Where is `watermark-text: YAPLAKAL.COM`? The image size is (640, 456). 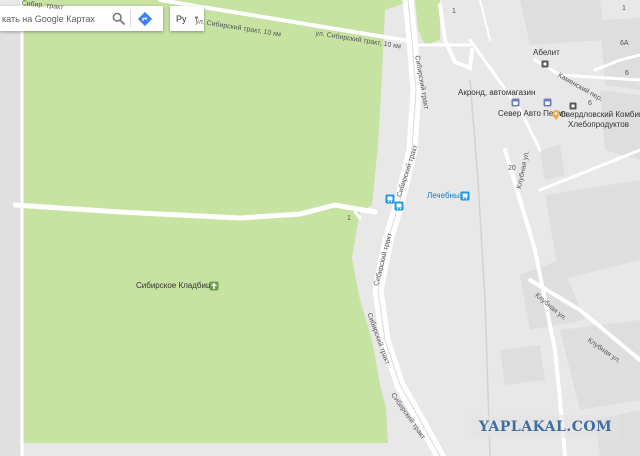
watermark-text: YAPLAKAL.COM is located at coordinates (545, 426).